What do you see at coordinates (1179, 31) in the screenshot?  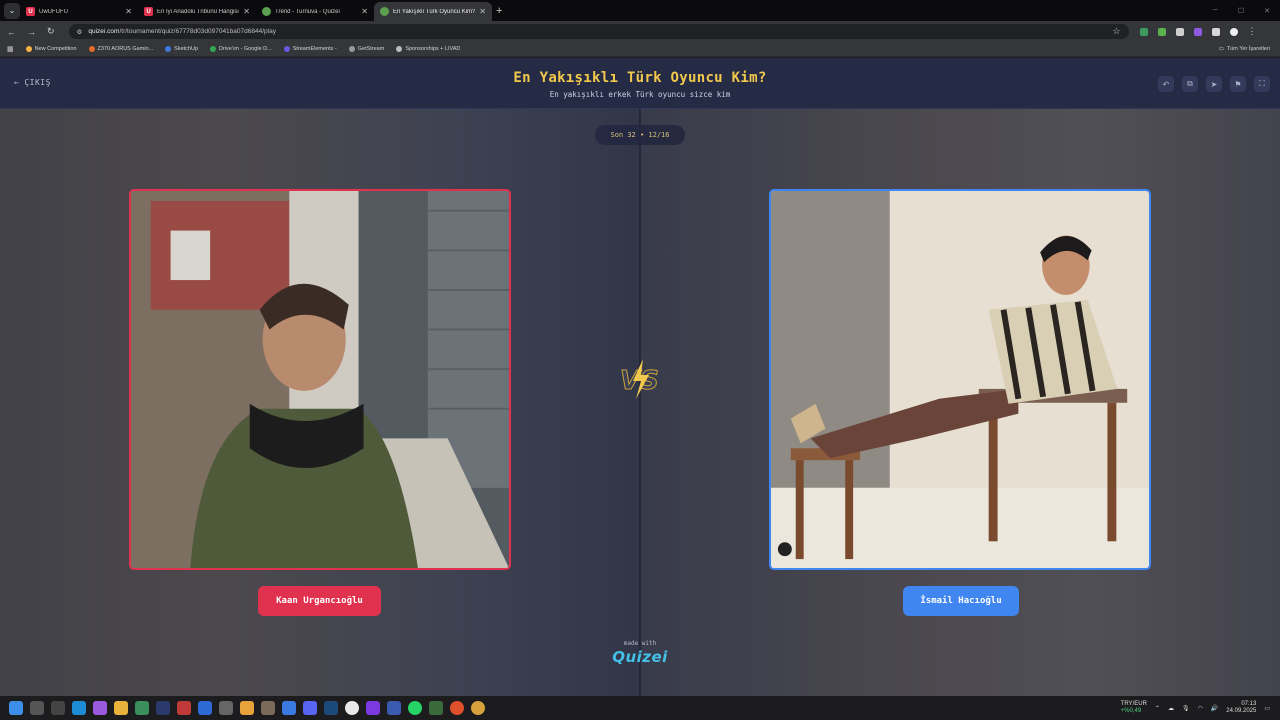 I see `shield-icon` at bounding box center [1179, 31].